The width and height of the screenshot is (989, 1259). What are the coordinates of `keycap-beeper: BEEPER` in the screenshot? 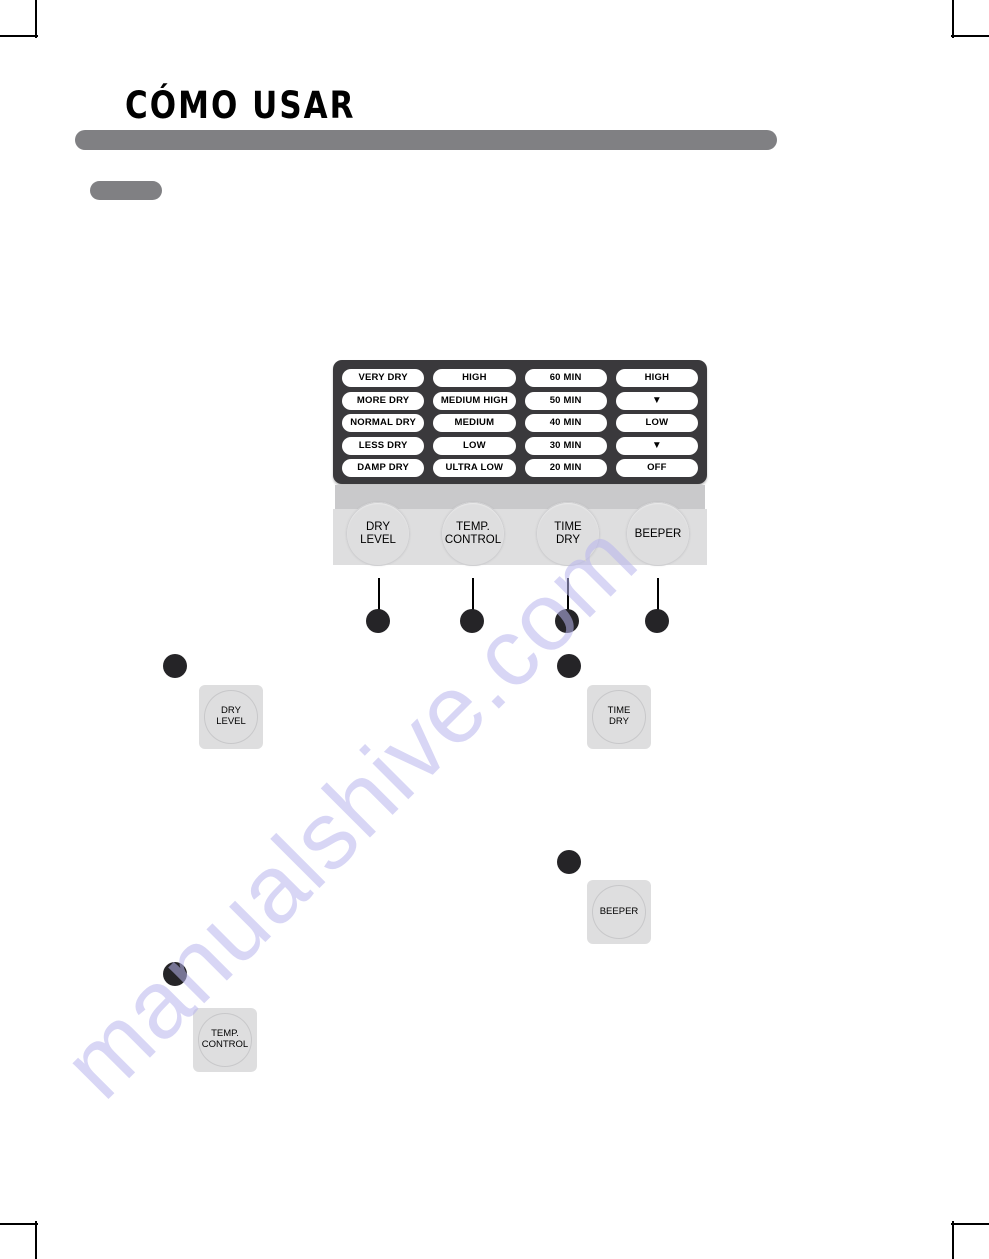 It's located at (619, 912).